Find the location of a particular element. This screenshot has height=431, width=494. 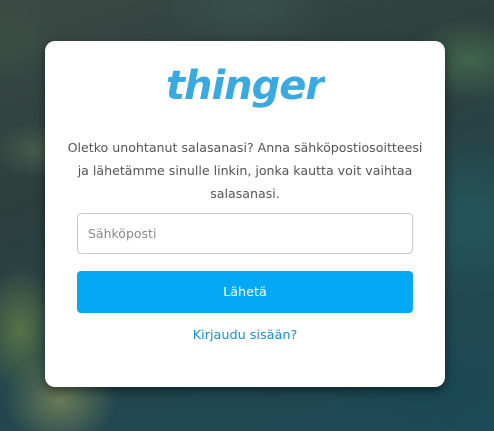

thinger-logo: thinger is located at coordinates (245, 88).